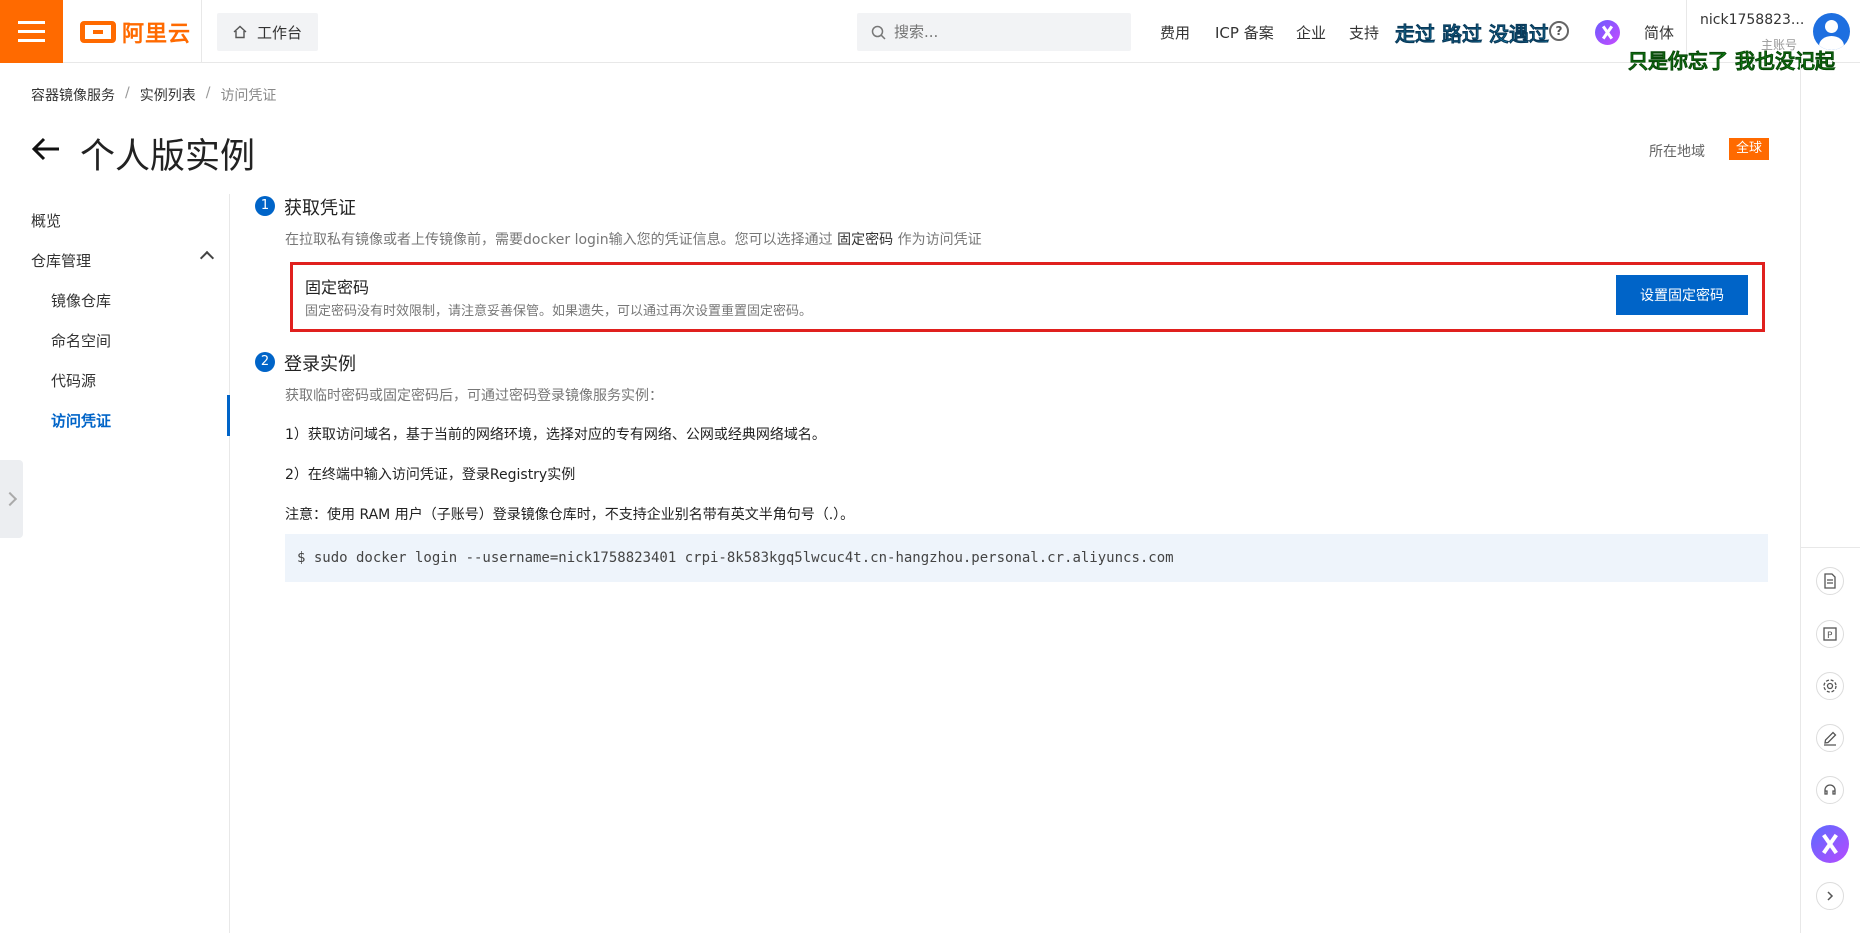 This screenshot has width=1860, height=933. I want to click on nav-enterprise: 企业, so click(1311, 32).